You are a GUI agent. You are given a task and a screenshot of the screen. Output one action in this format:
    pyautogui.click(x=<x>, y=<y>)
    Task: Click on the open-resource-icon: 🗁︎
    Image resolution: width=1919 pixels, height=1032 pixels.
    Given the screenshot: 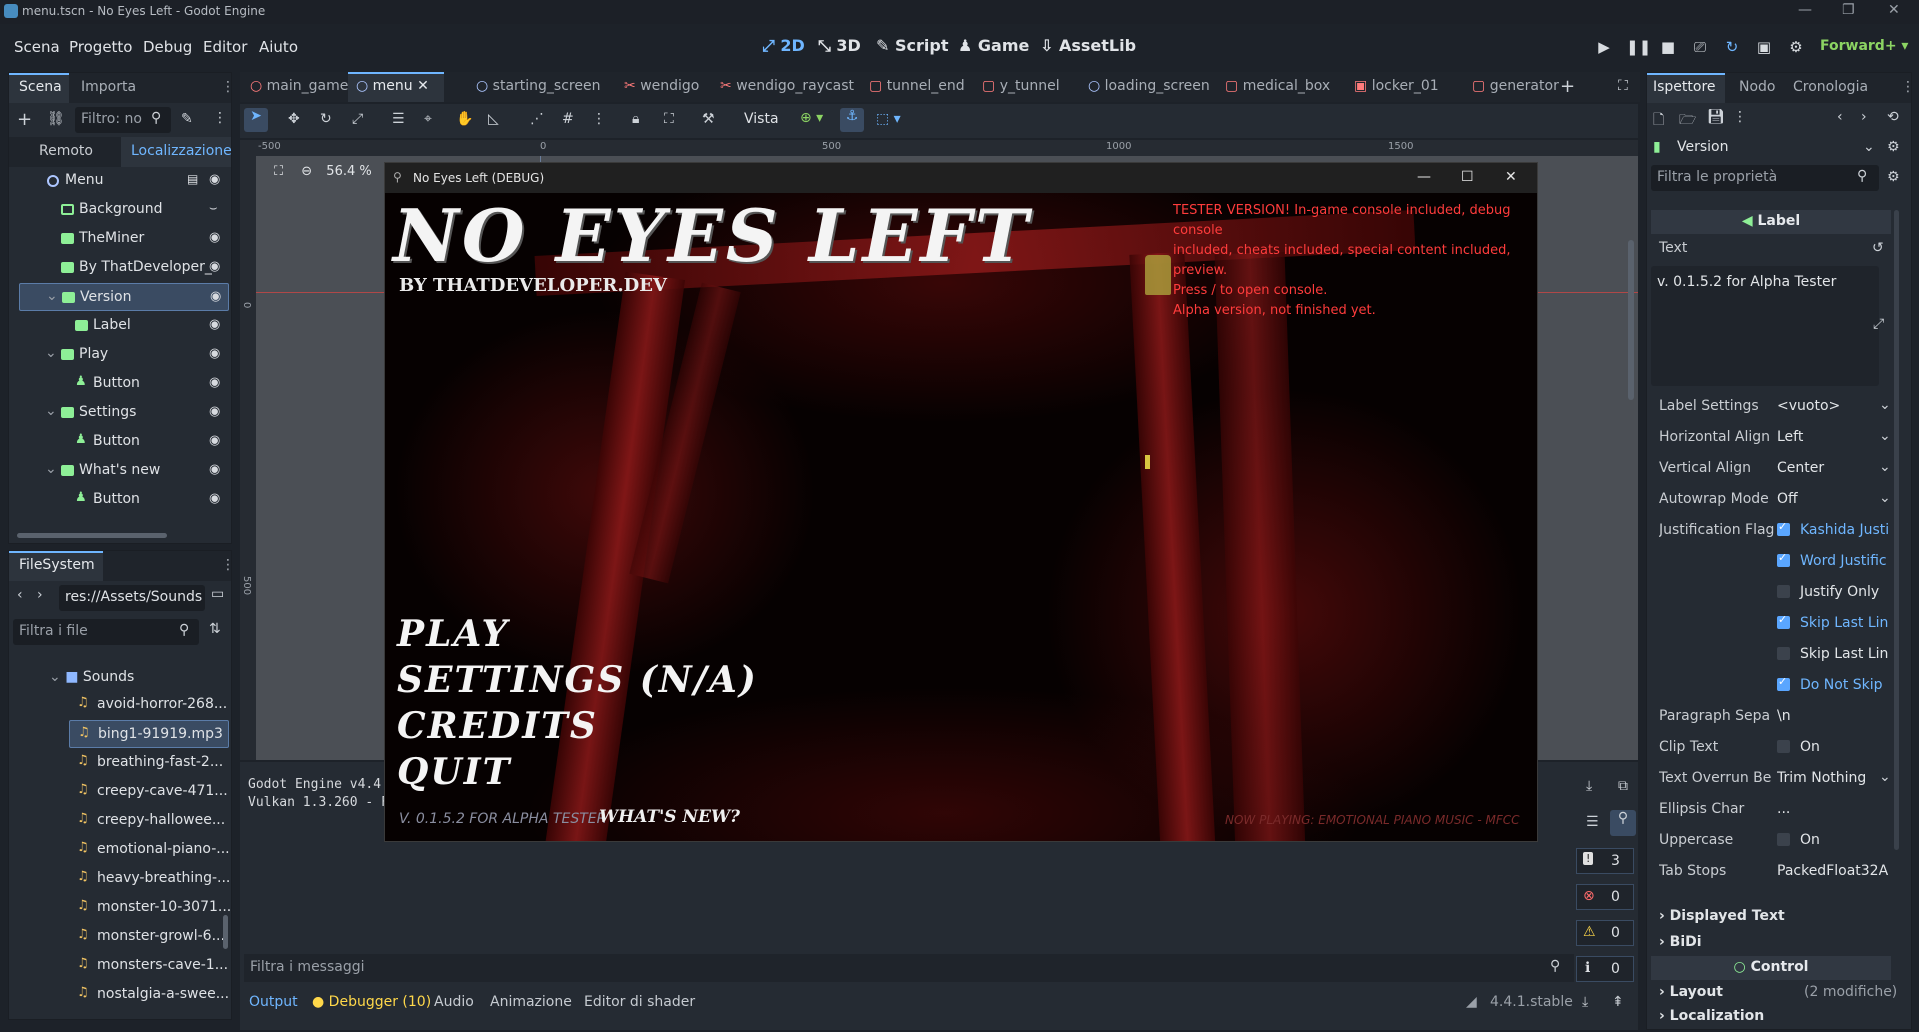 What is the action you would take?
    pyautogui.click(x=1687, y=121)
    